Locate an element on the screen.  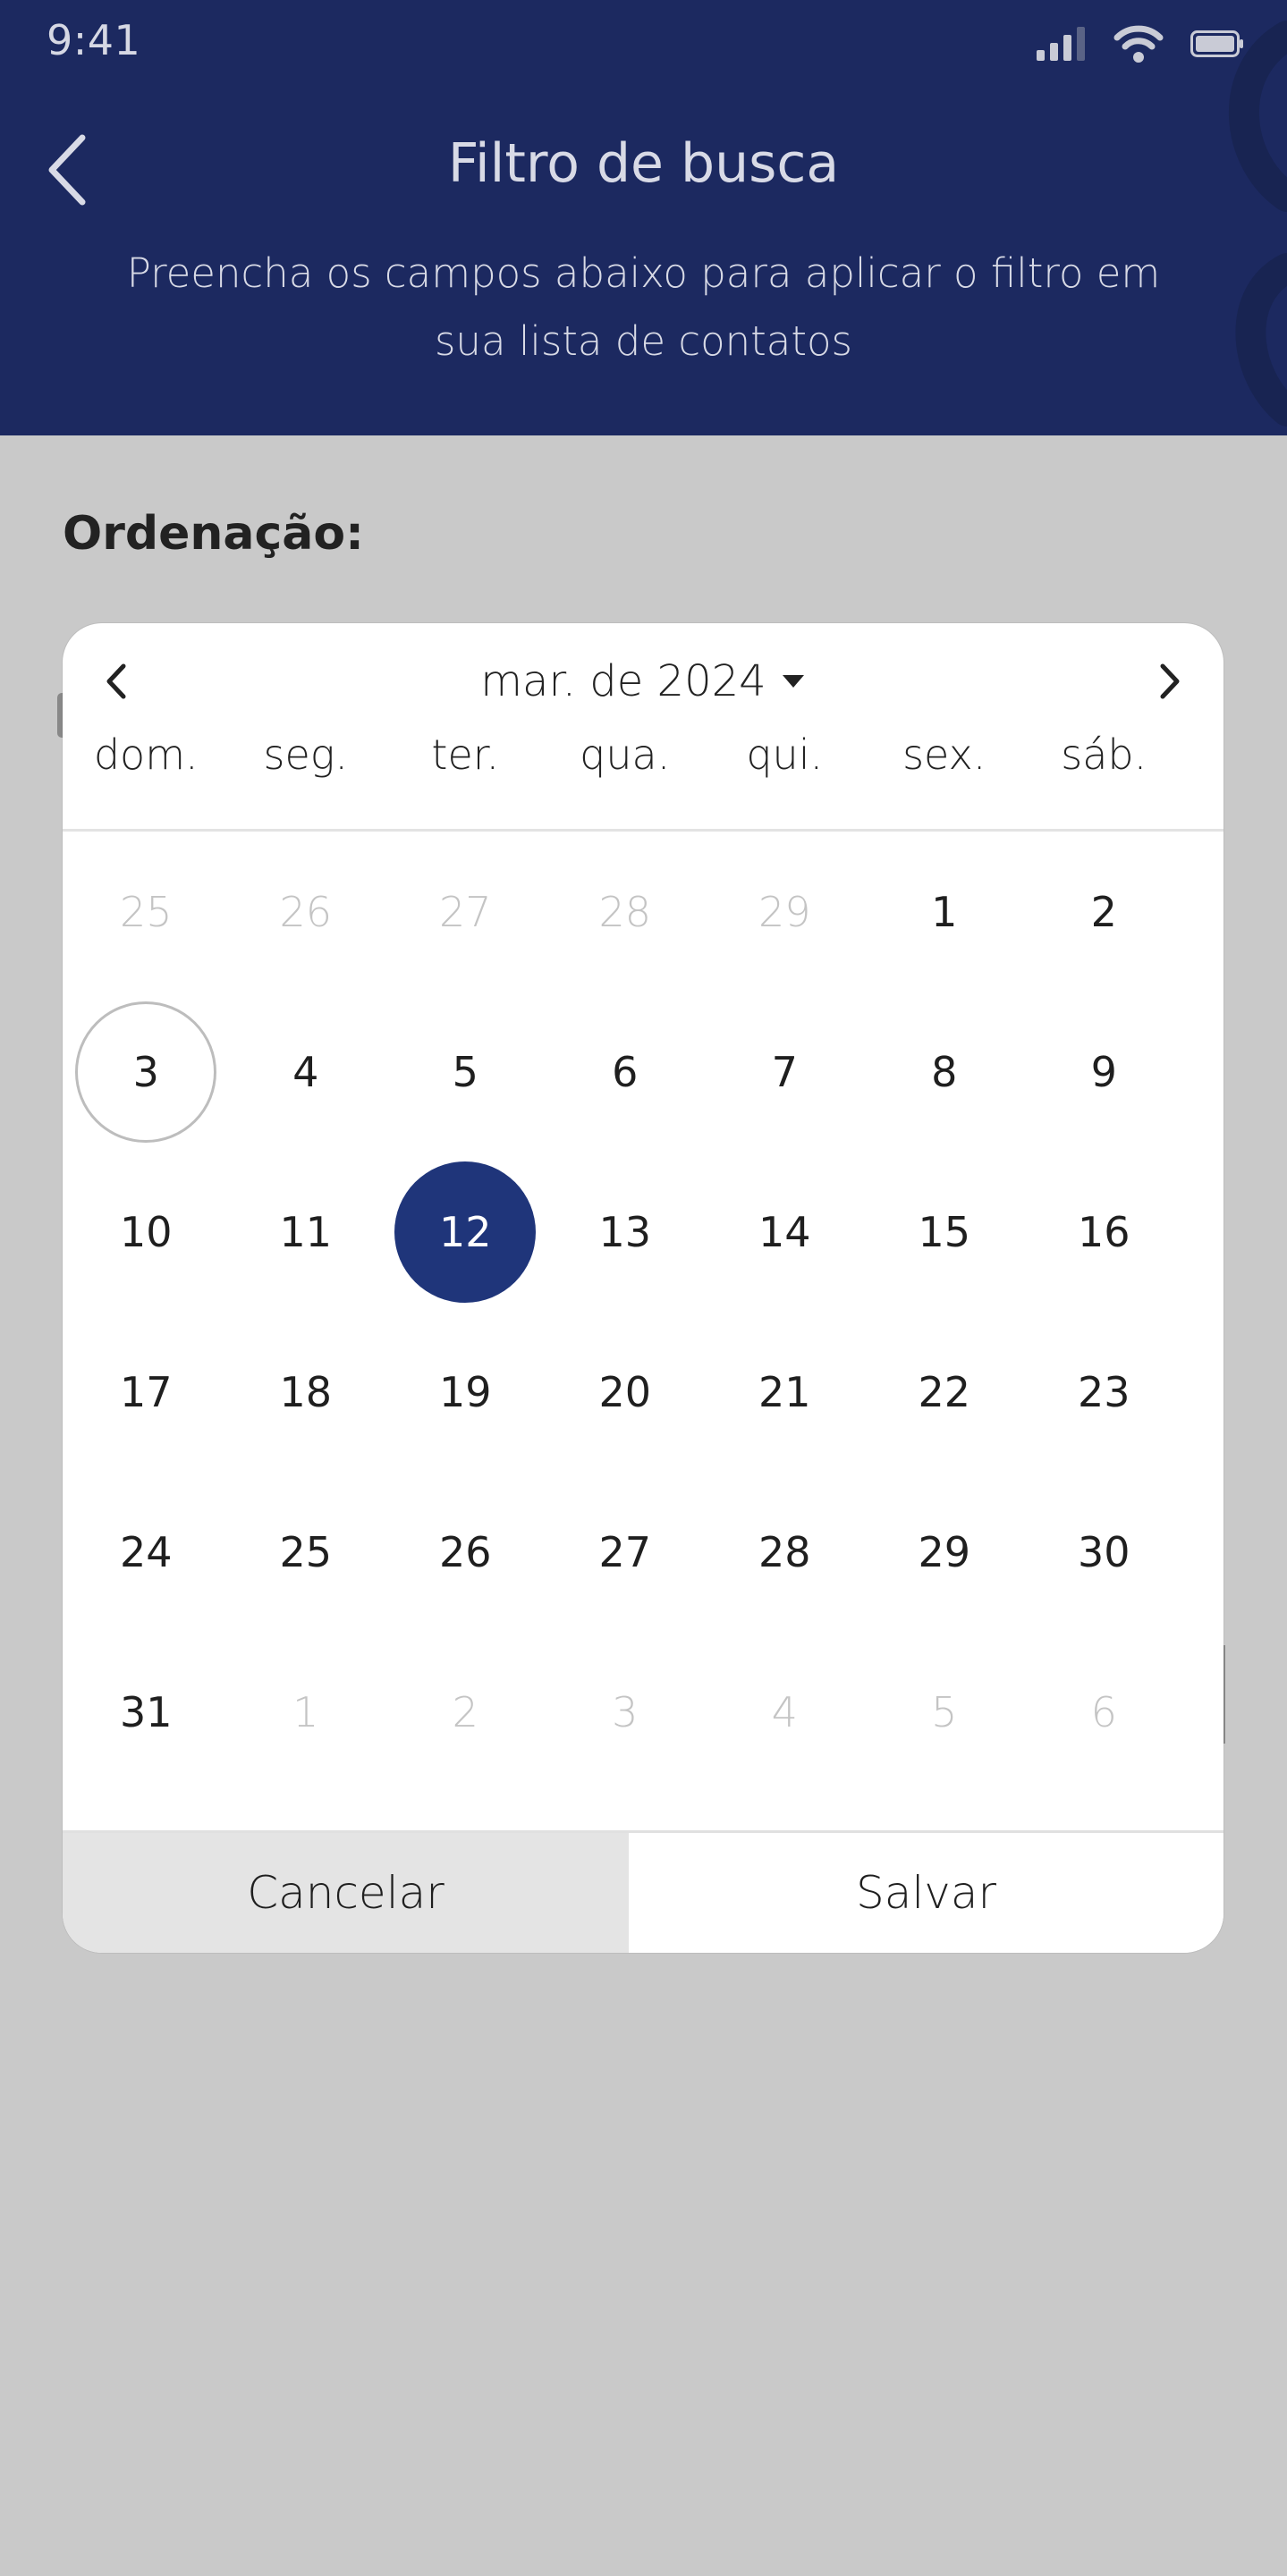
weekday-header: dom. seg. ter. qua. qui. sex. sáb. is located at coordinates (643, 755).